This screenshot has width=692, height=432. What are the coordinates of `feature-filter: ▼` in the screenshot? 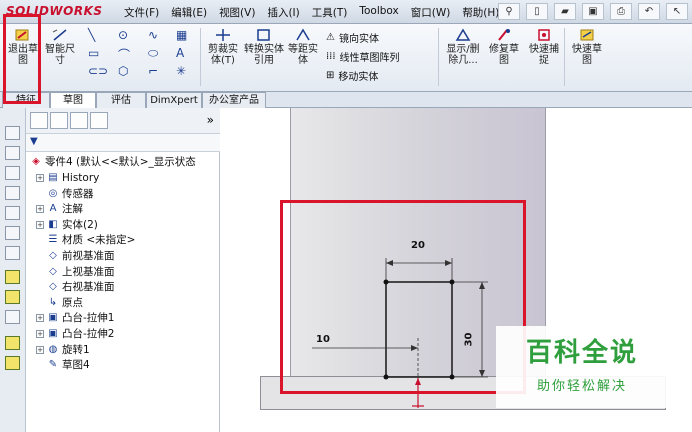 It's located at (123, 143).